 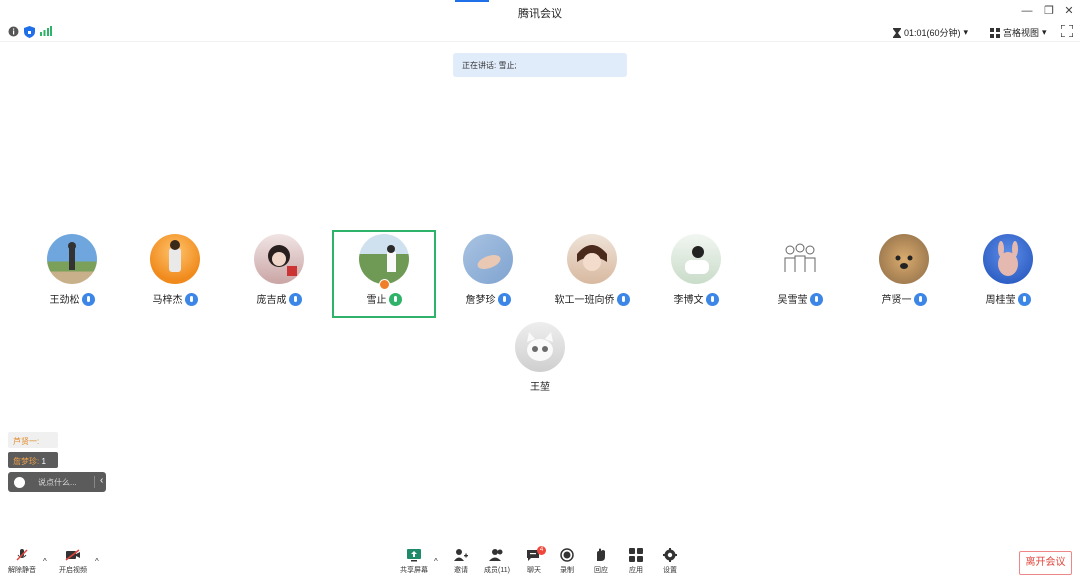 What do you see at coordinates (46, 31) in the screenshot?
I see `signal-icon` at bounding box center [46, 31].